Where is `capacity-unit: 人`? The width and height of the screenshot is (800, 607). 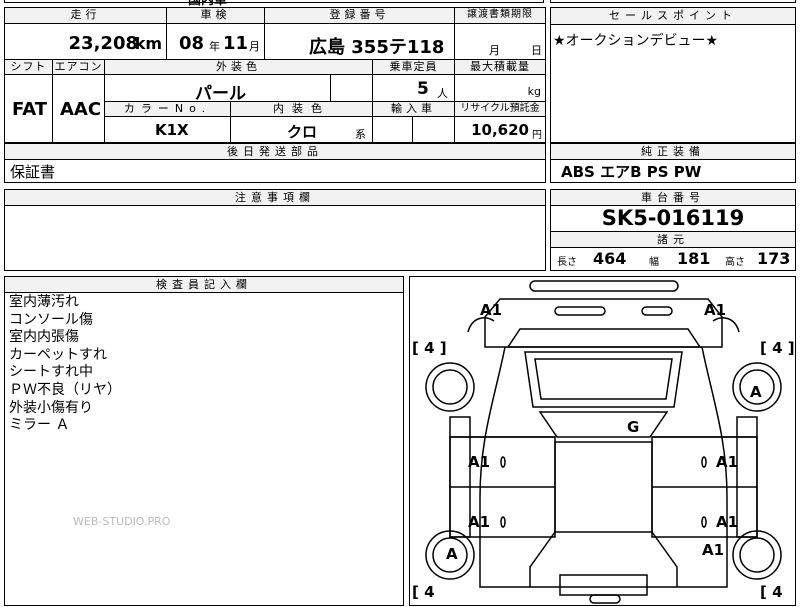
capacity-unit: 人 is located at coordinates (442, 93).